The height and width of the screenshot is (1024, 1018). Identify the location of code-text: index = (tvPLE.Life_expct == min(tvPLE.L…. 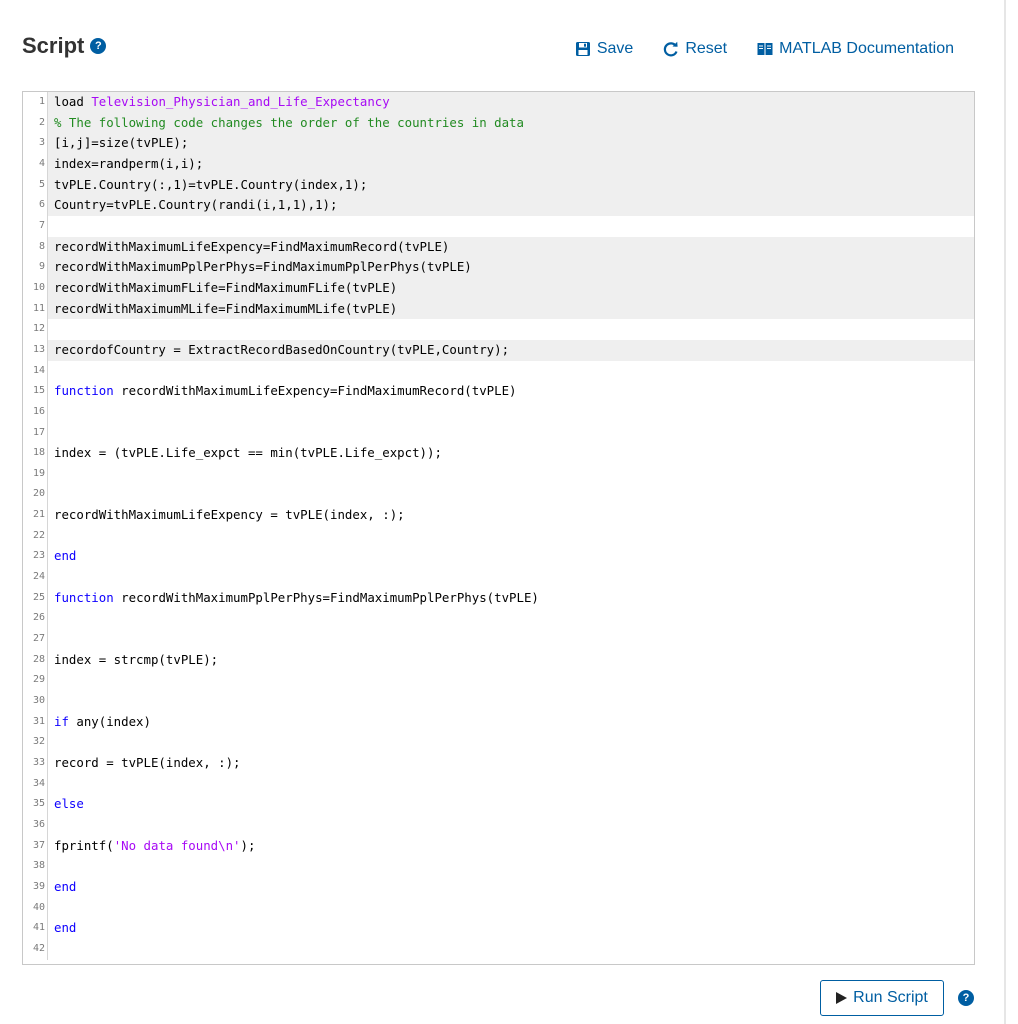
(511, 453).